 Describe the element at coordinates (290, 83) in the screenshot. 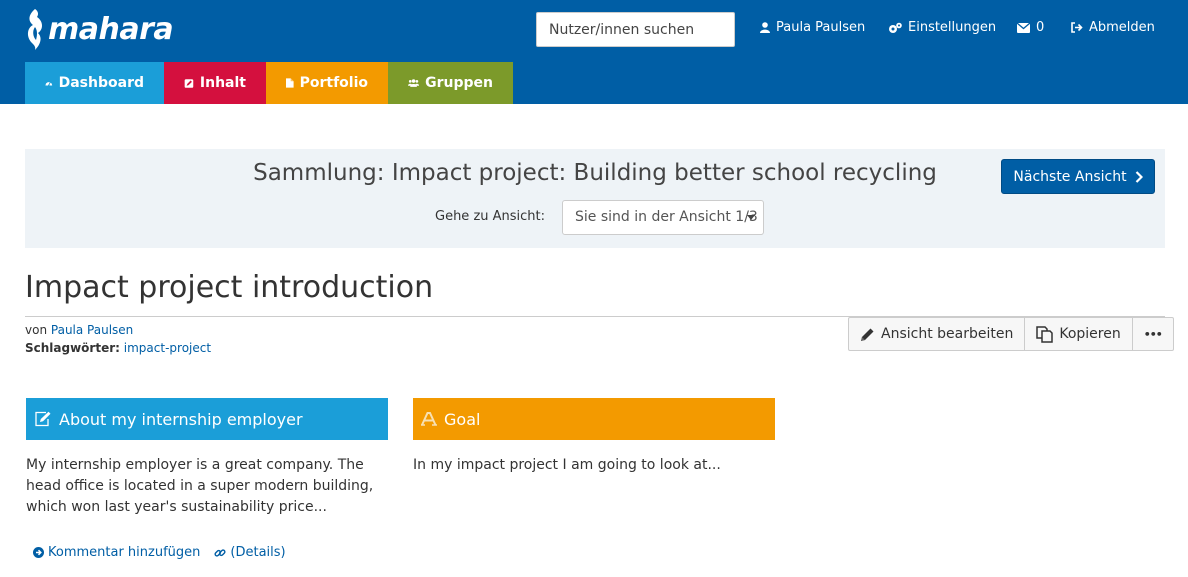

I see `file-icon` at that location.